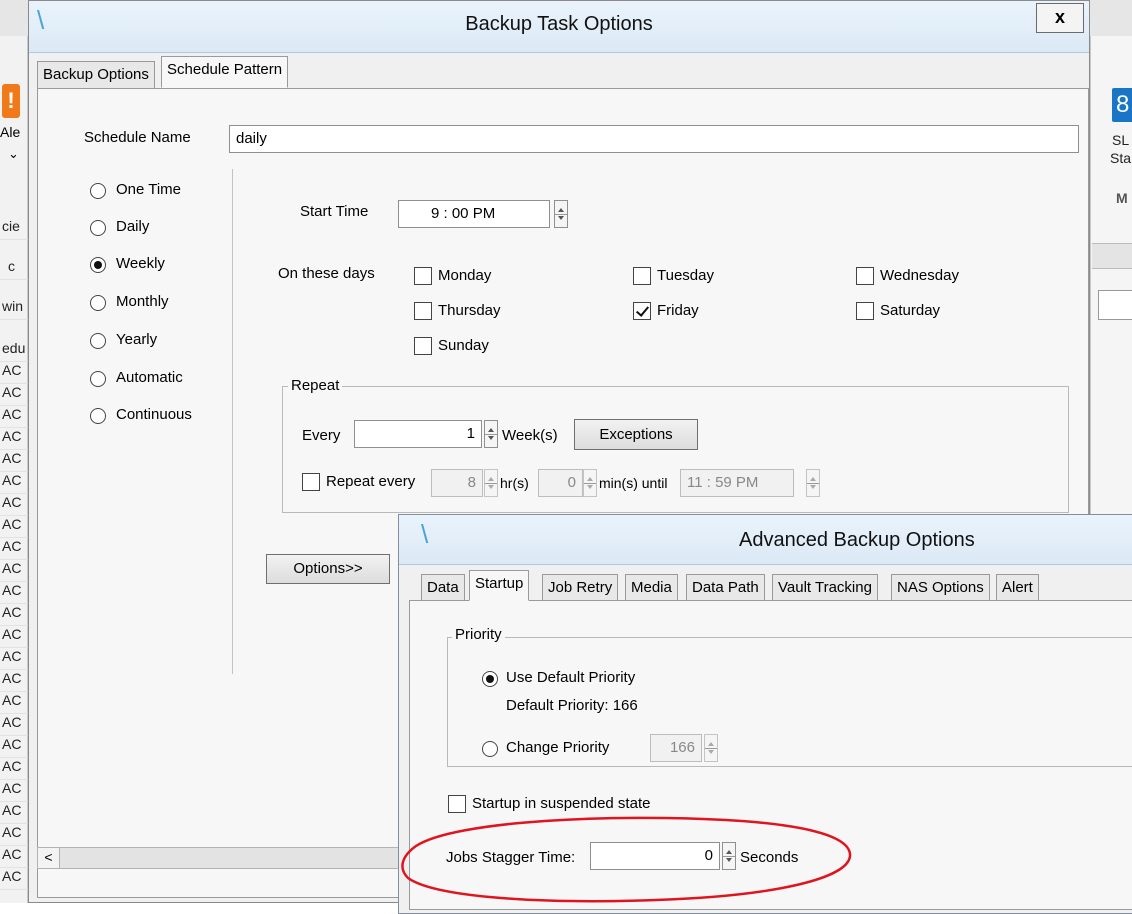 This screenshot has height=914, width=1132. What do you see at coordinates (165, 342) in the screenshot?
I see `radio-yearly: Yearly` at bounding box center [165, 342].